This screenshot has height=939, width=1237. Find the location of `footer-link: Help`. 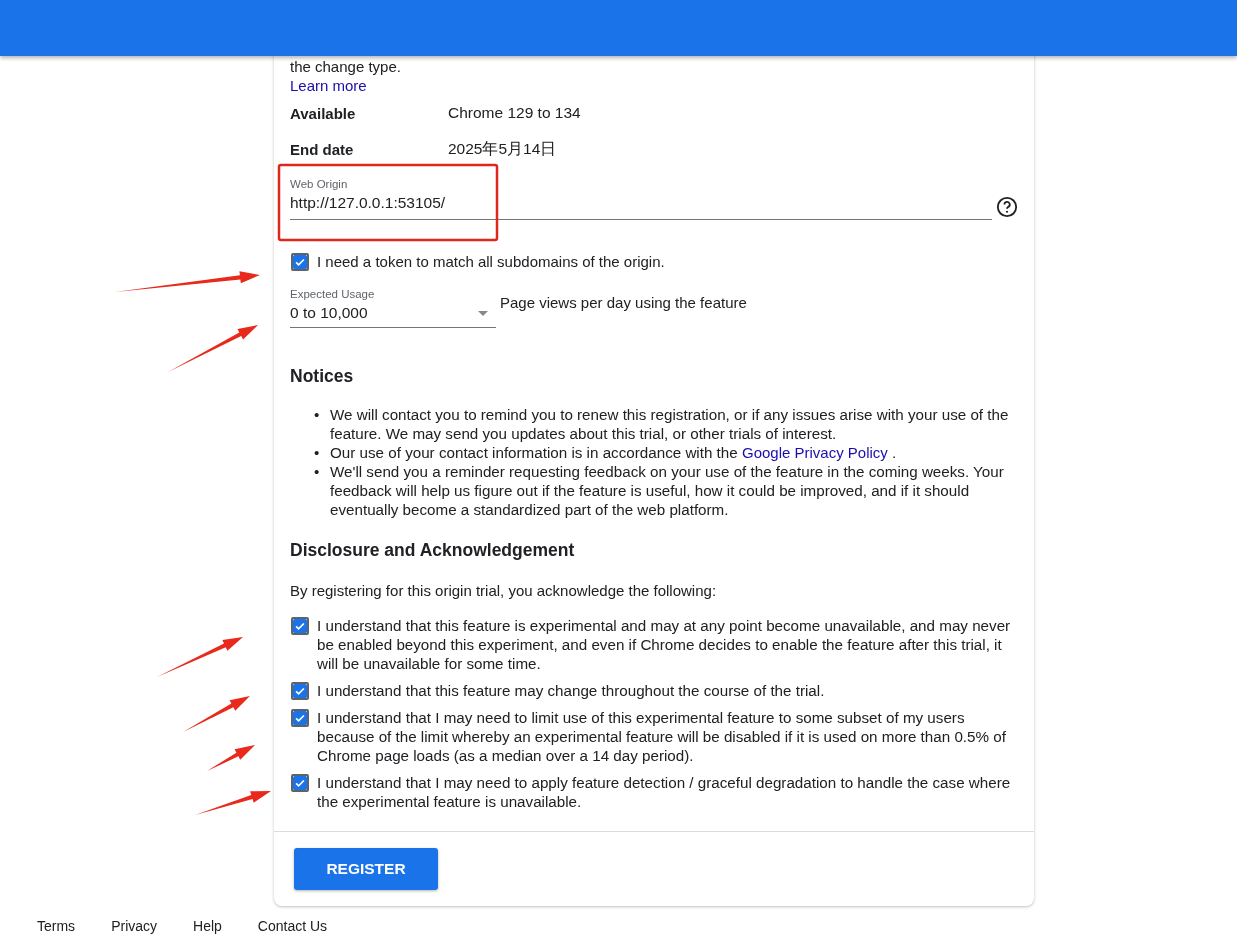

footer-link: Help is located at coordinates (207, 926).